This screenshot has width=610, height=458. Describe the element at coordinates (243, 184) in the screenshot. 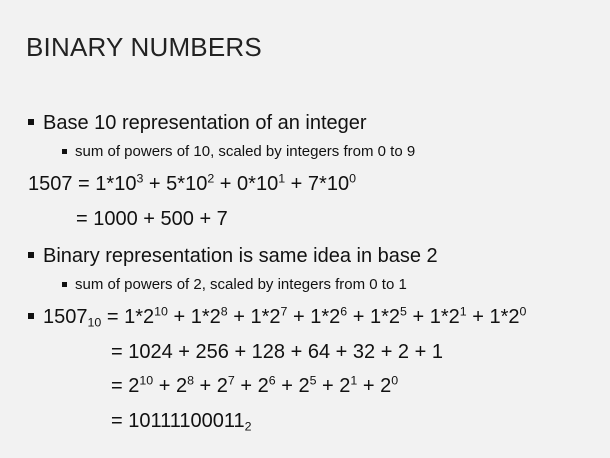

I see `term-coefficient: 0` at that location.